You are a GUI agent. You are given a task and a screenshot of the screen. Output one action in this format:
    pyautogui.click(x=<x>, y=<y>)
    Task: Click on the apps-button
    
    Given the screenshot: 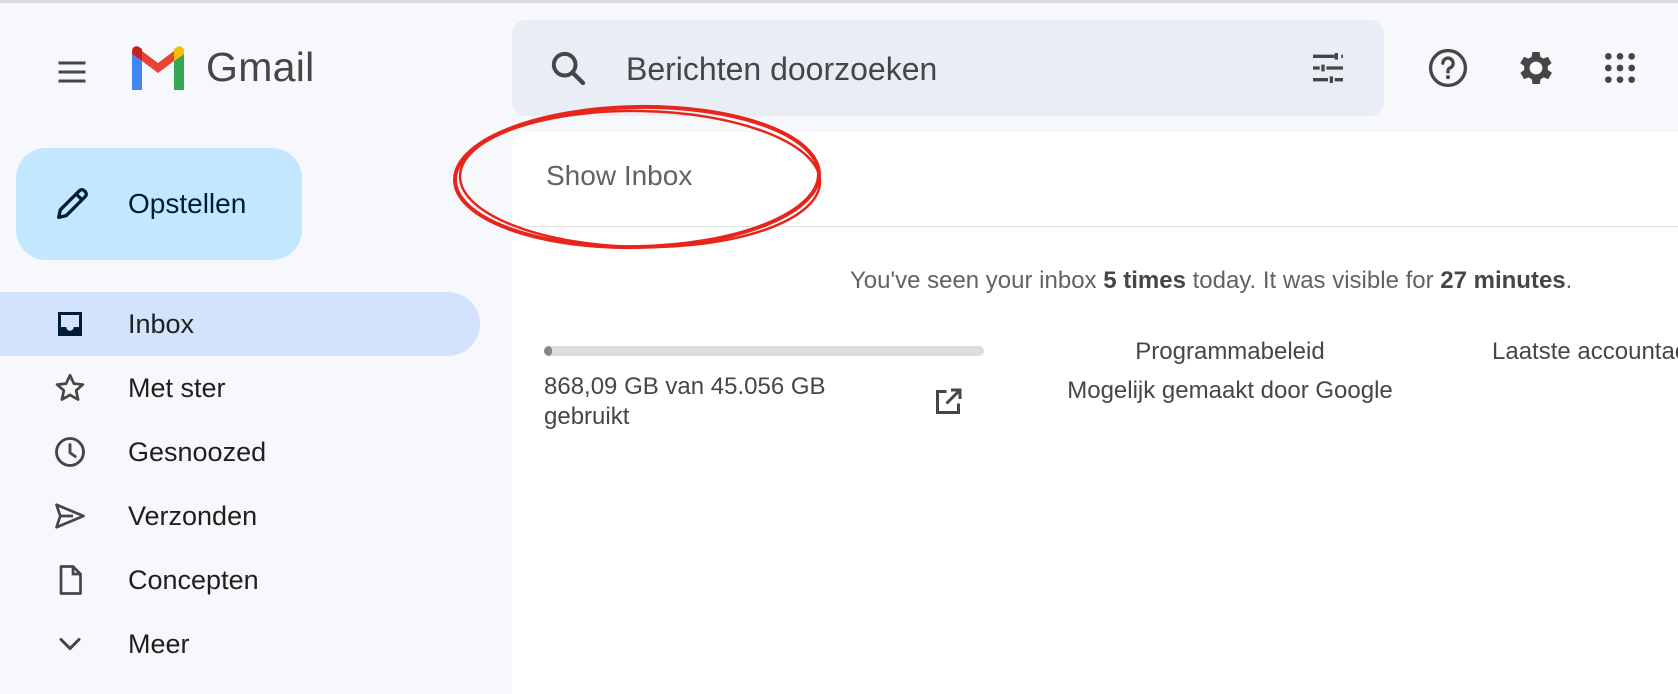 What is the action you would take?
    pyautogui.click(x=1620, y=68)
    